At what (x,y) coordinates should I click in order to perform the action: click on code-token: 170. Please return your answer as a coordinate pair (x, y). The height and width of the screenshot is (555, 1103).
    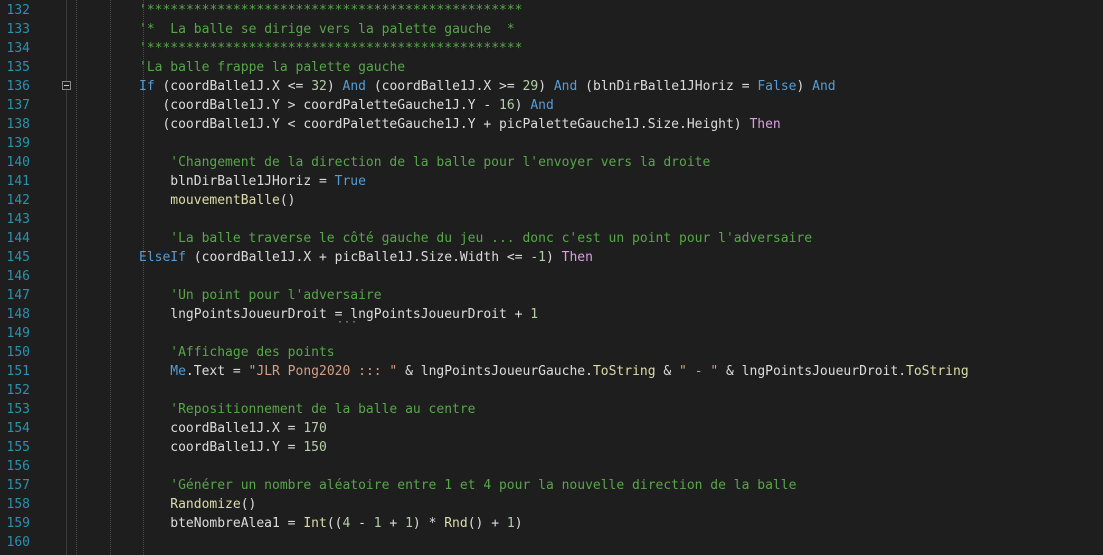
    Looking at the image, I should click on (315, 428).